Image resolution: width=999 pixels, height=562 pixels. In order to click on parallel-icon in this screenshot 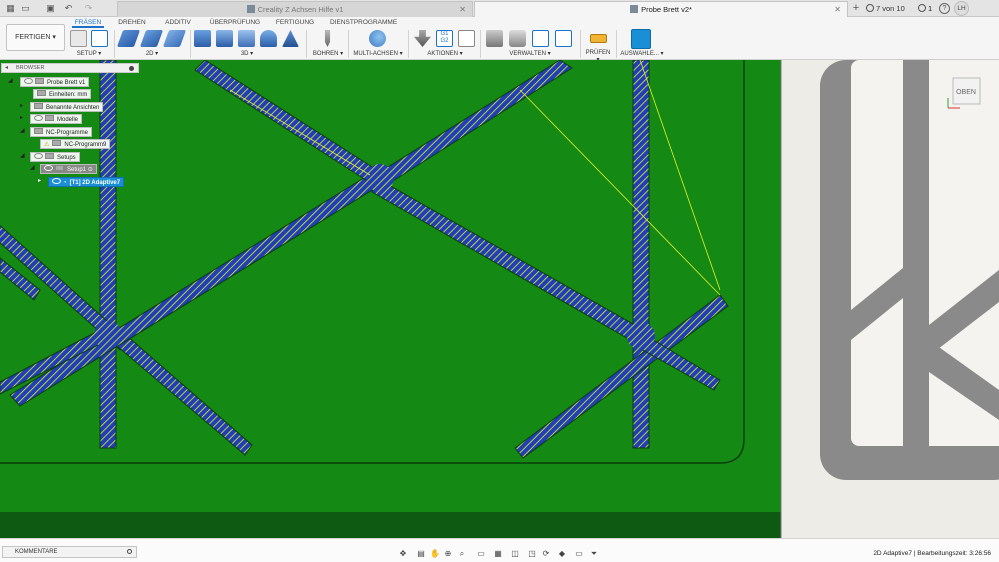, I will do `click(268, 38)`.